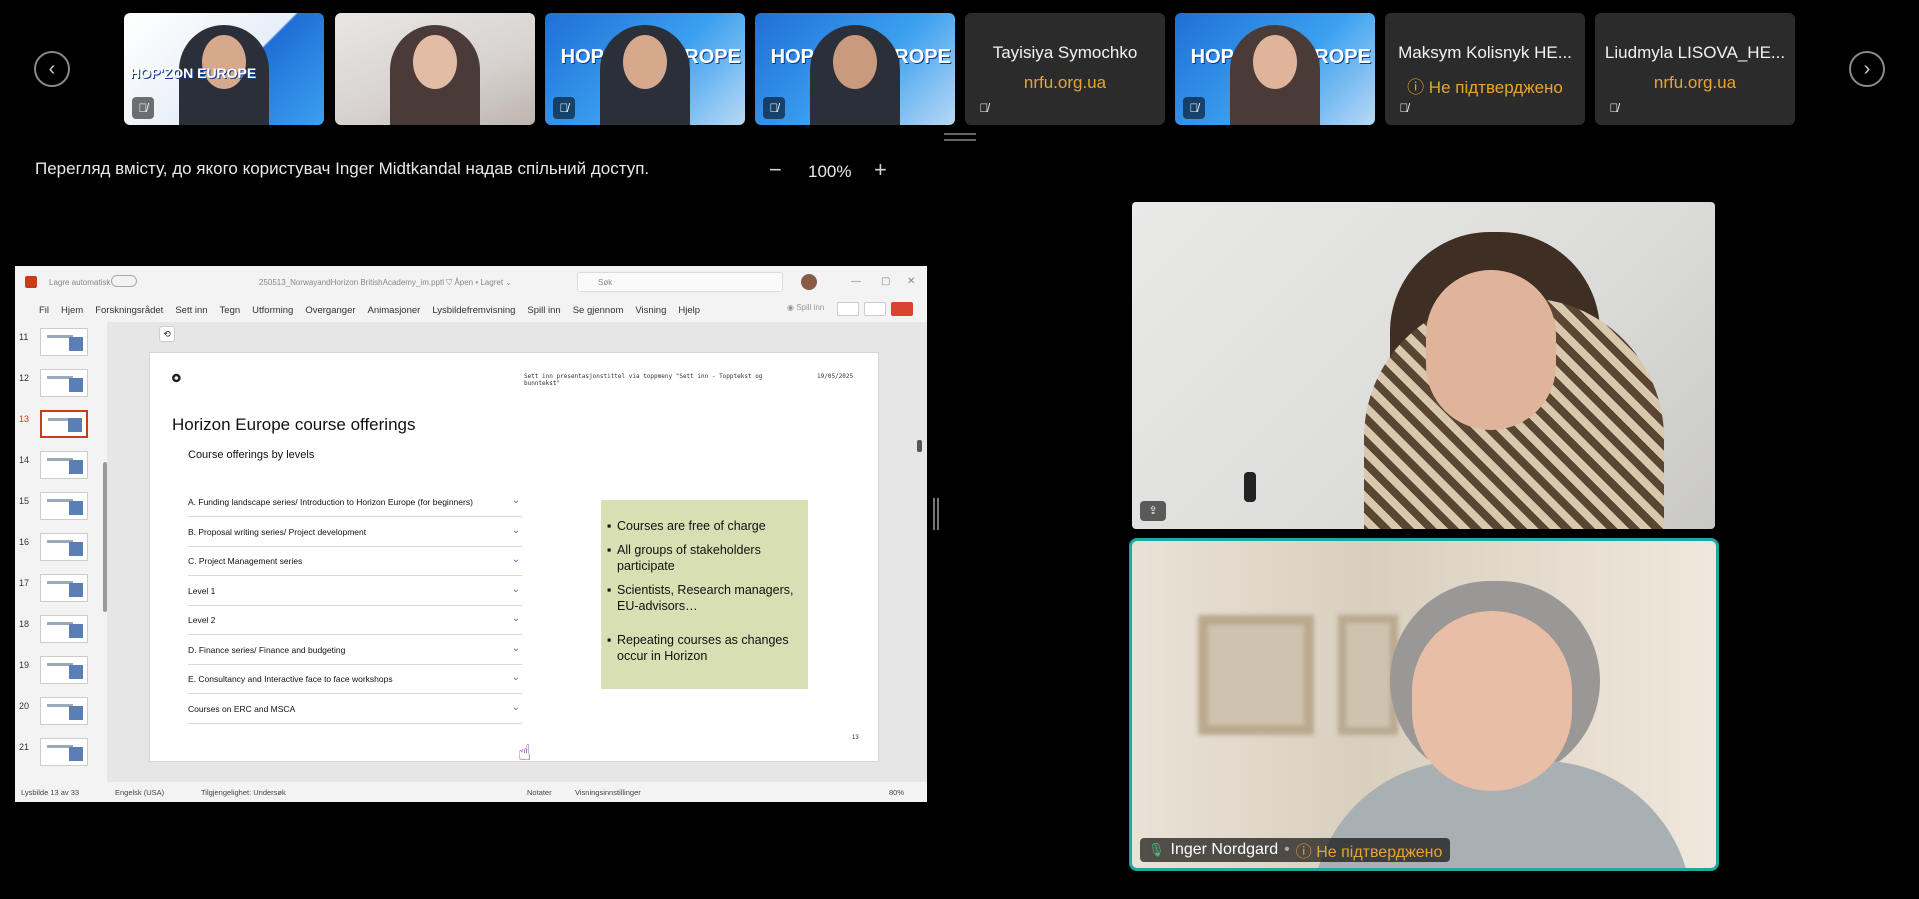  Describe the element at coordinates (543, 310) in the screenshot. I see `ribbon-tab: Spill inn` at that location.